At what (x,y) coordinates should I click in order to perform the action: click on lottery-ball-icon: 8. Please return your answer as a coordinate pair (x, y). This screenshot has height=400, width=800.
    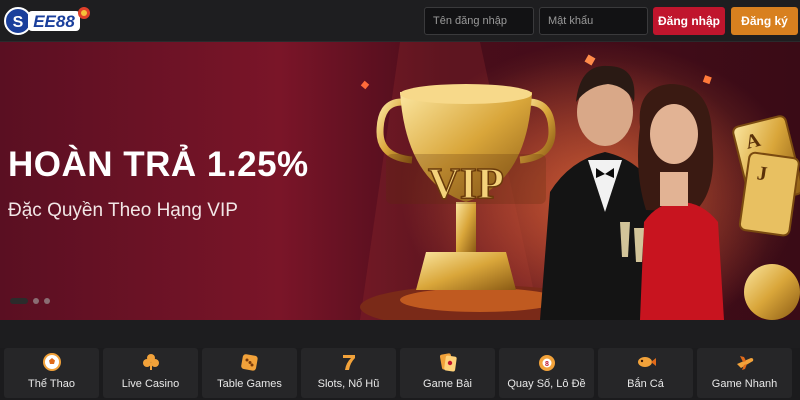
    Looking at the image, I should click on (547, 363).